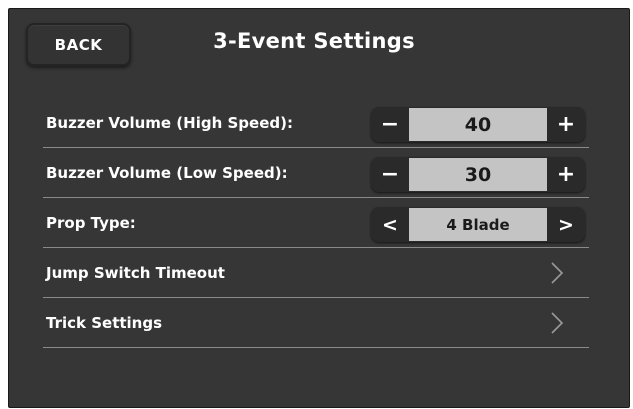 Image resolution: width=633 pixels, height=409 pixels. I want to click on prop-type-label: Prop Type:, so click(91, 222).